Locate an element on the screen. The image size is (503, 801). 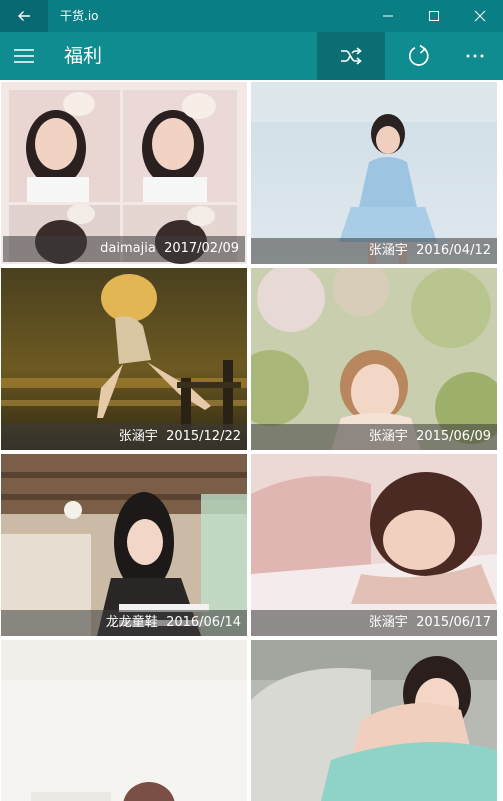
photo-tile: 张涵宇 2016/04/12 is located at coordinates (374, 173).